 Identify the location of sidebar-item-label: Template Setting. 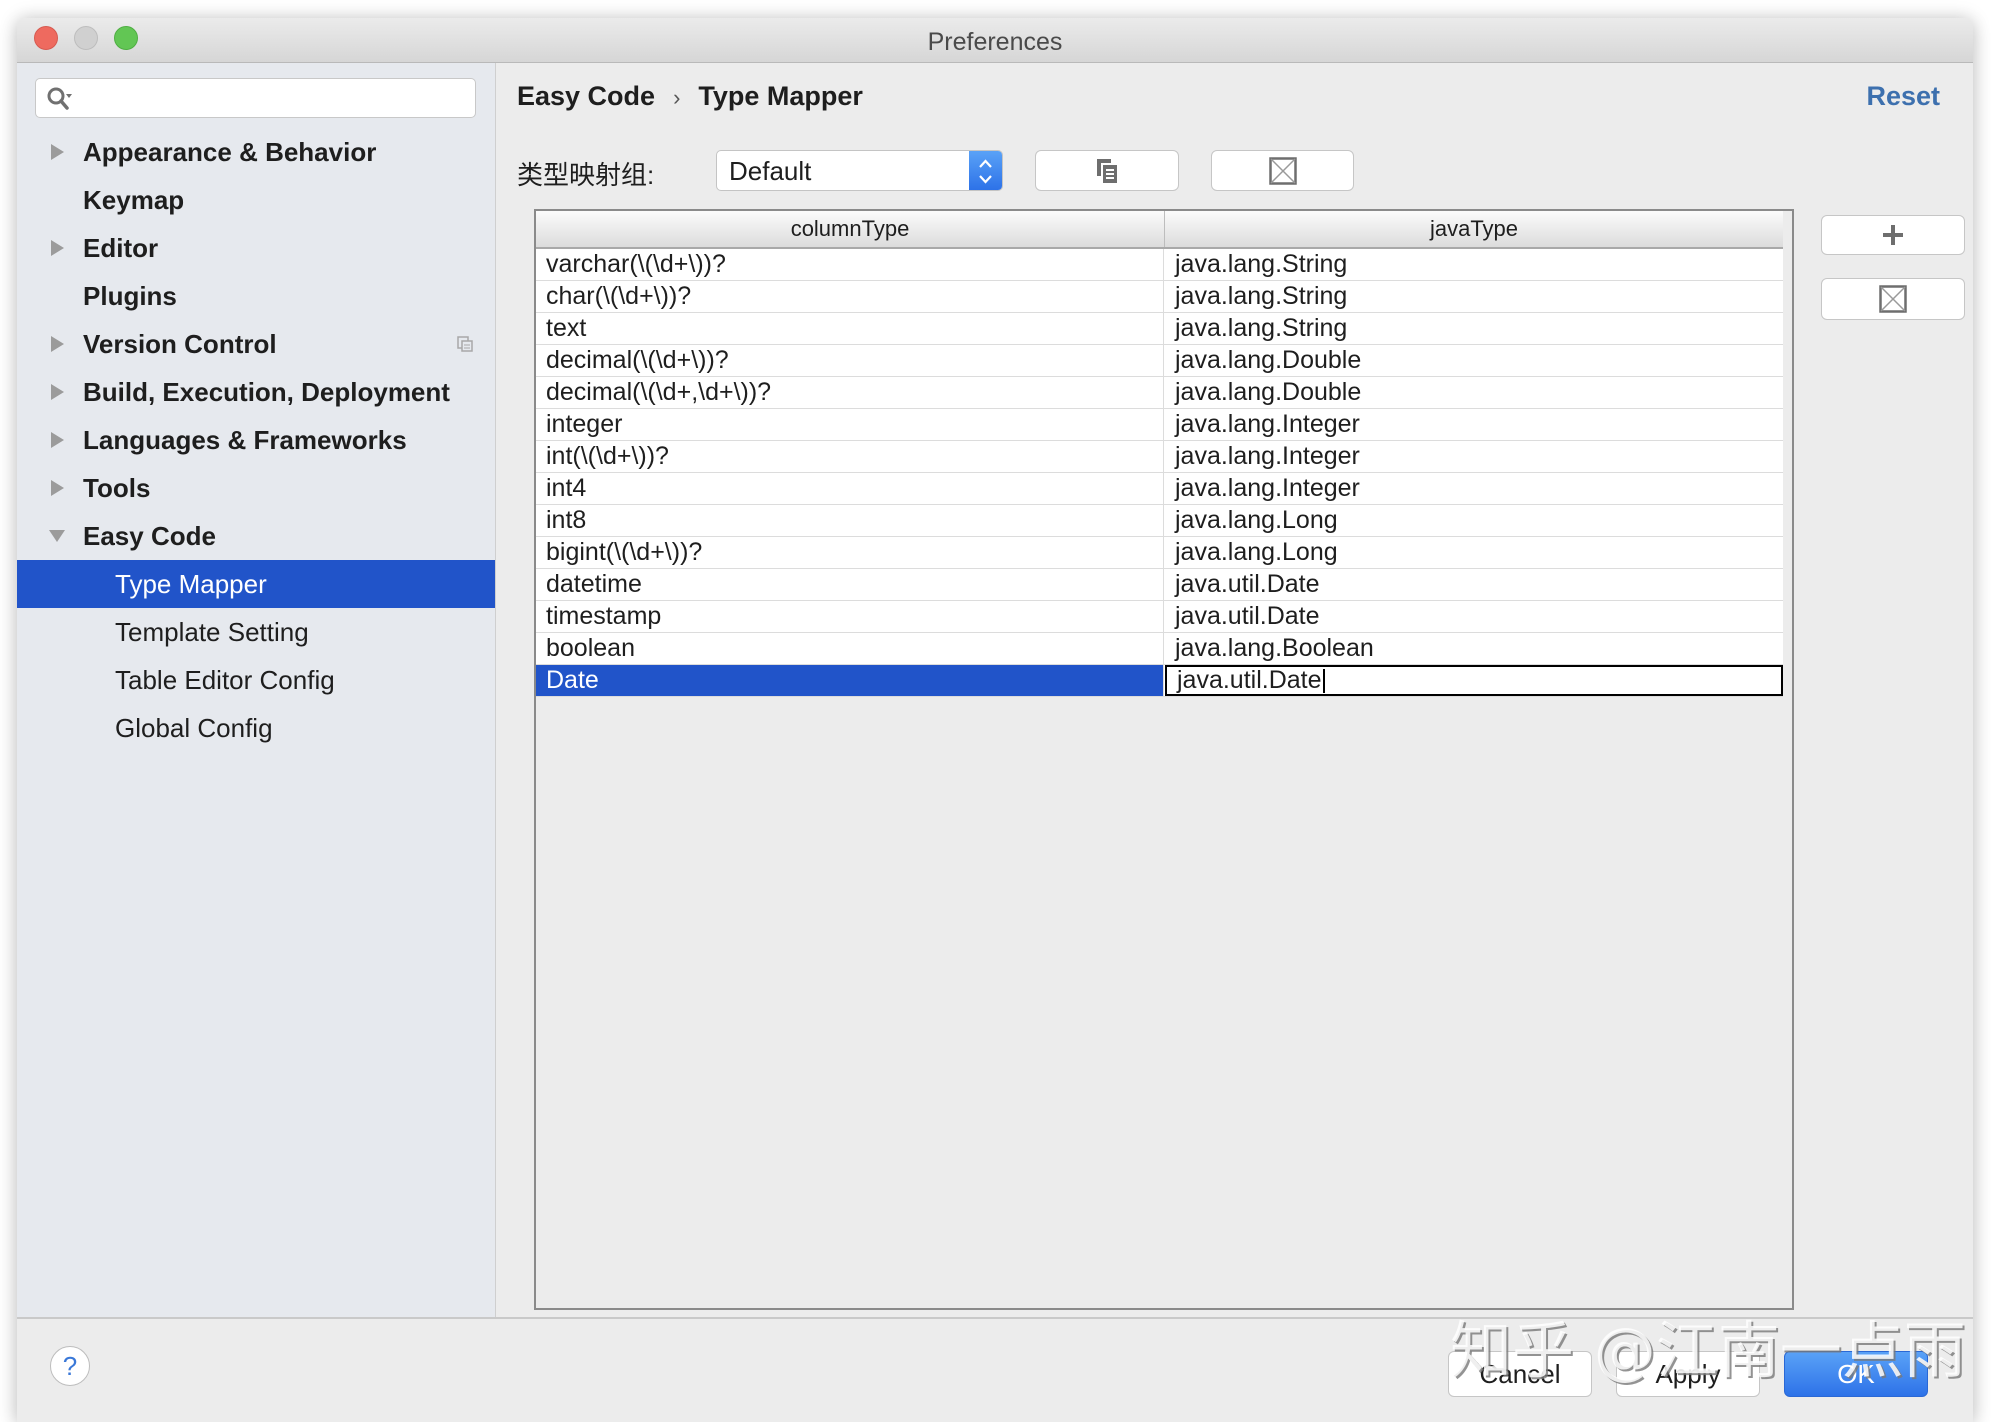
(212, 632).